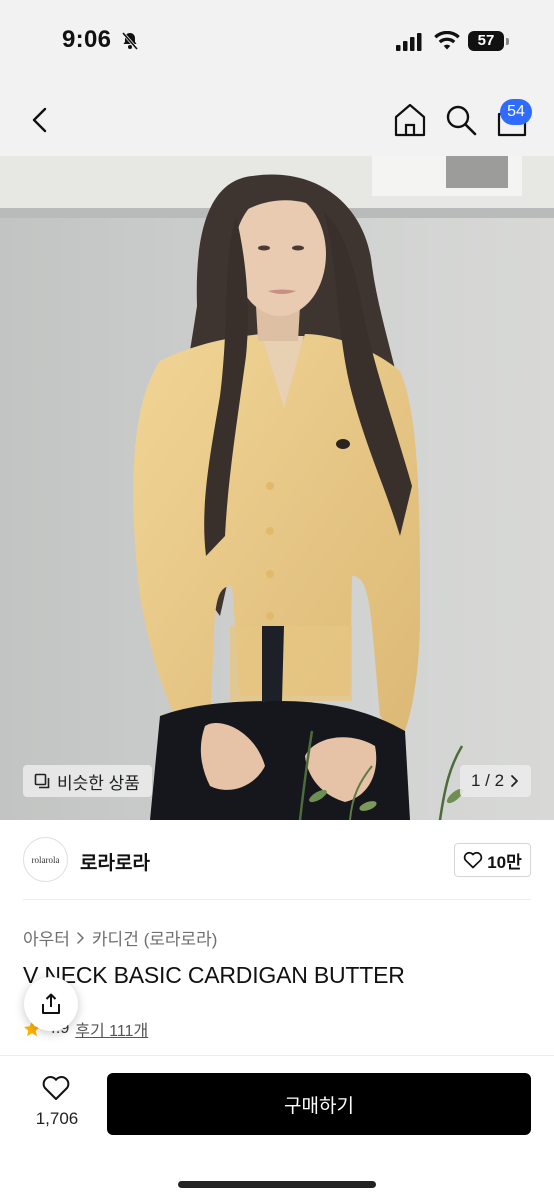  Describe the element at coordinates (42, 781) in the screenshot. I see `similar-items-icon` at that location.